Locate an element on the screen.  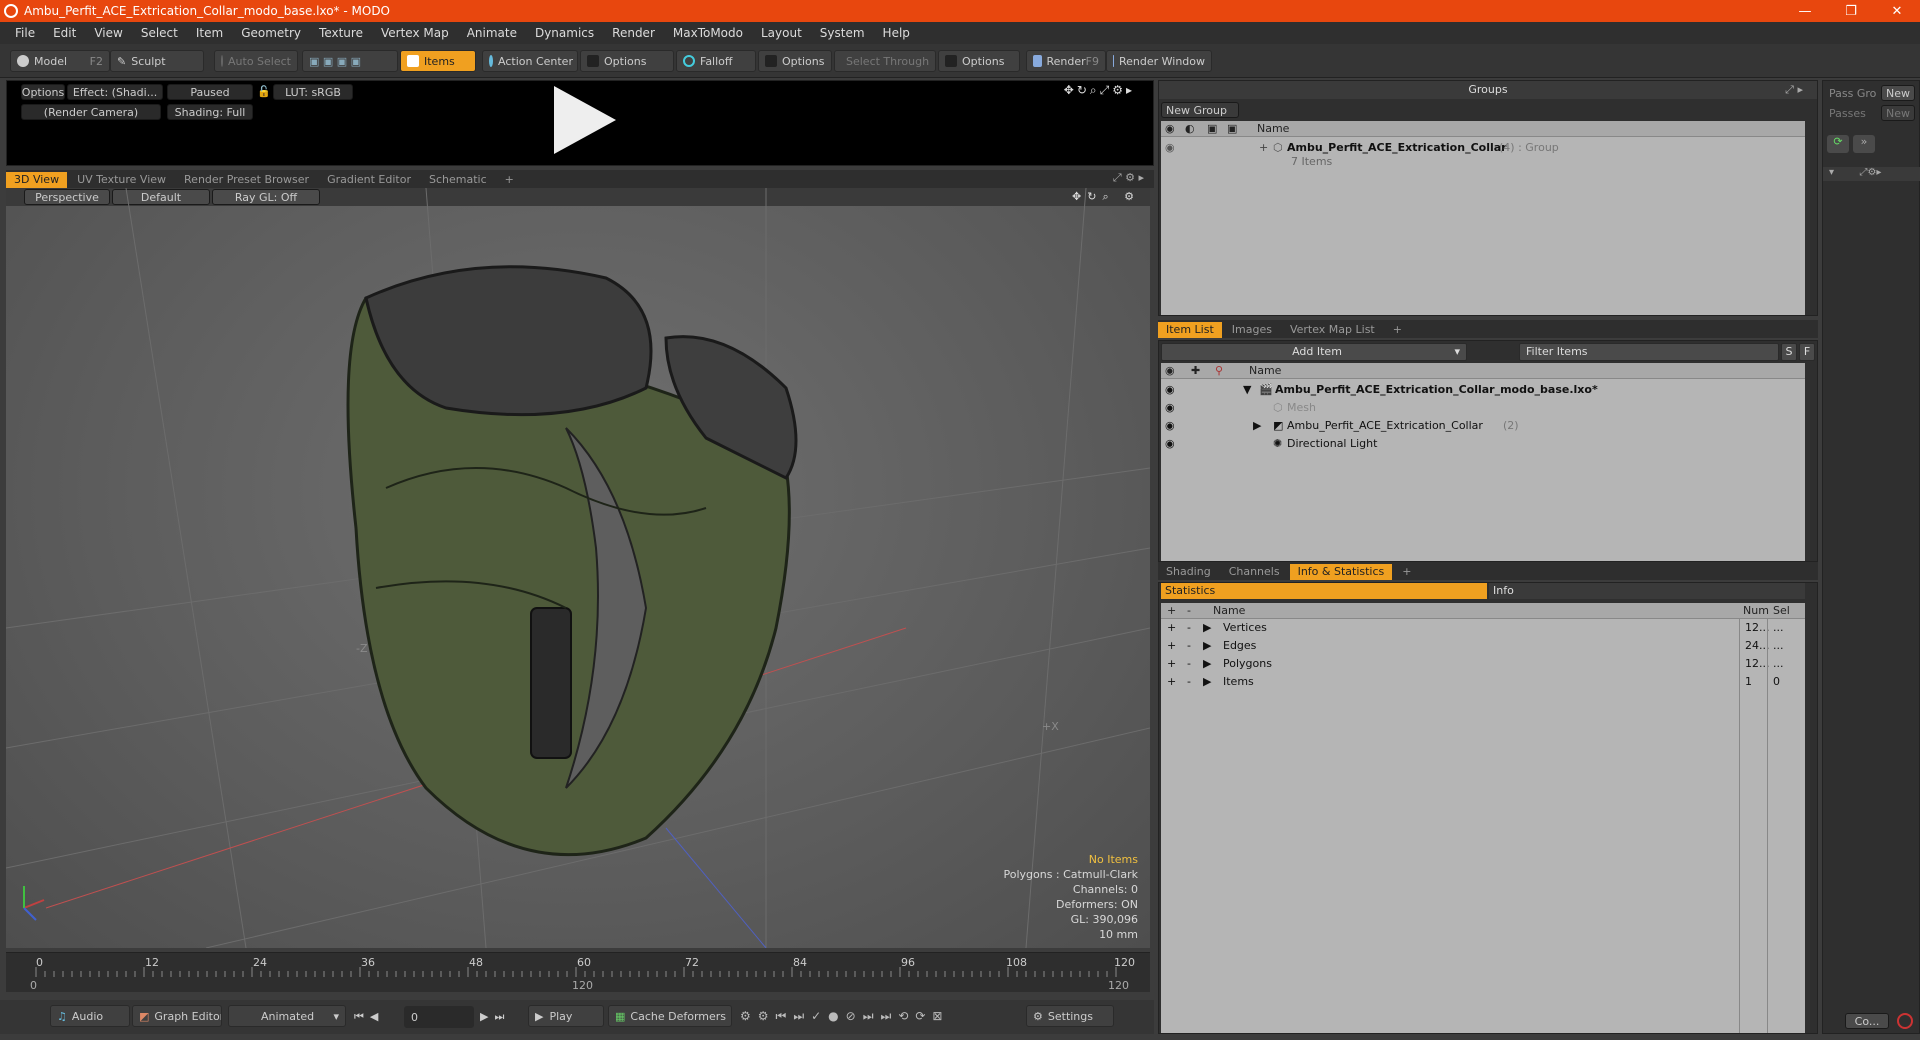
menu-maxtomodo: MaxToModo is located at coordinates (708, 33).